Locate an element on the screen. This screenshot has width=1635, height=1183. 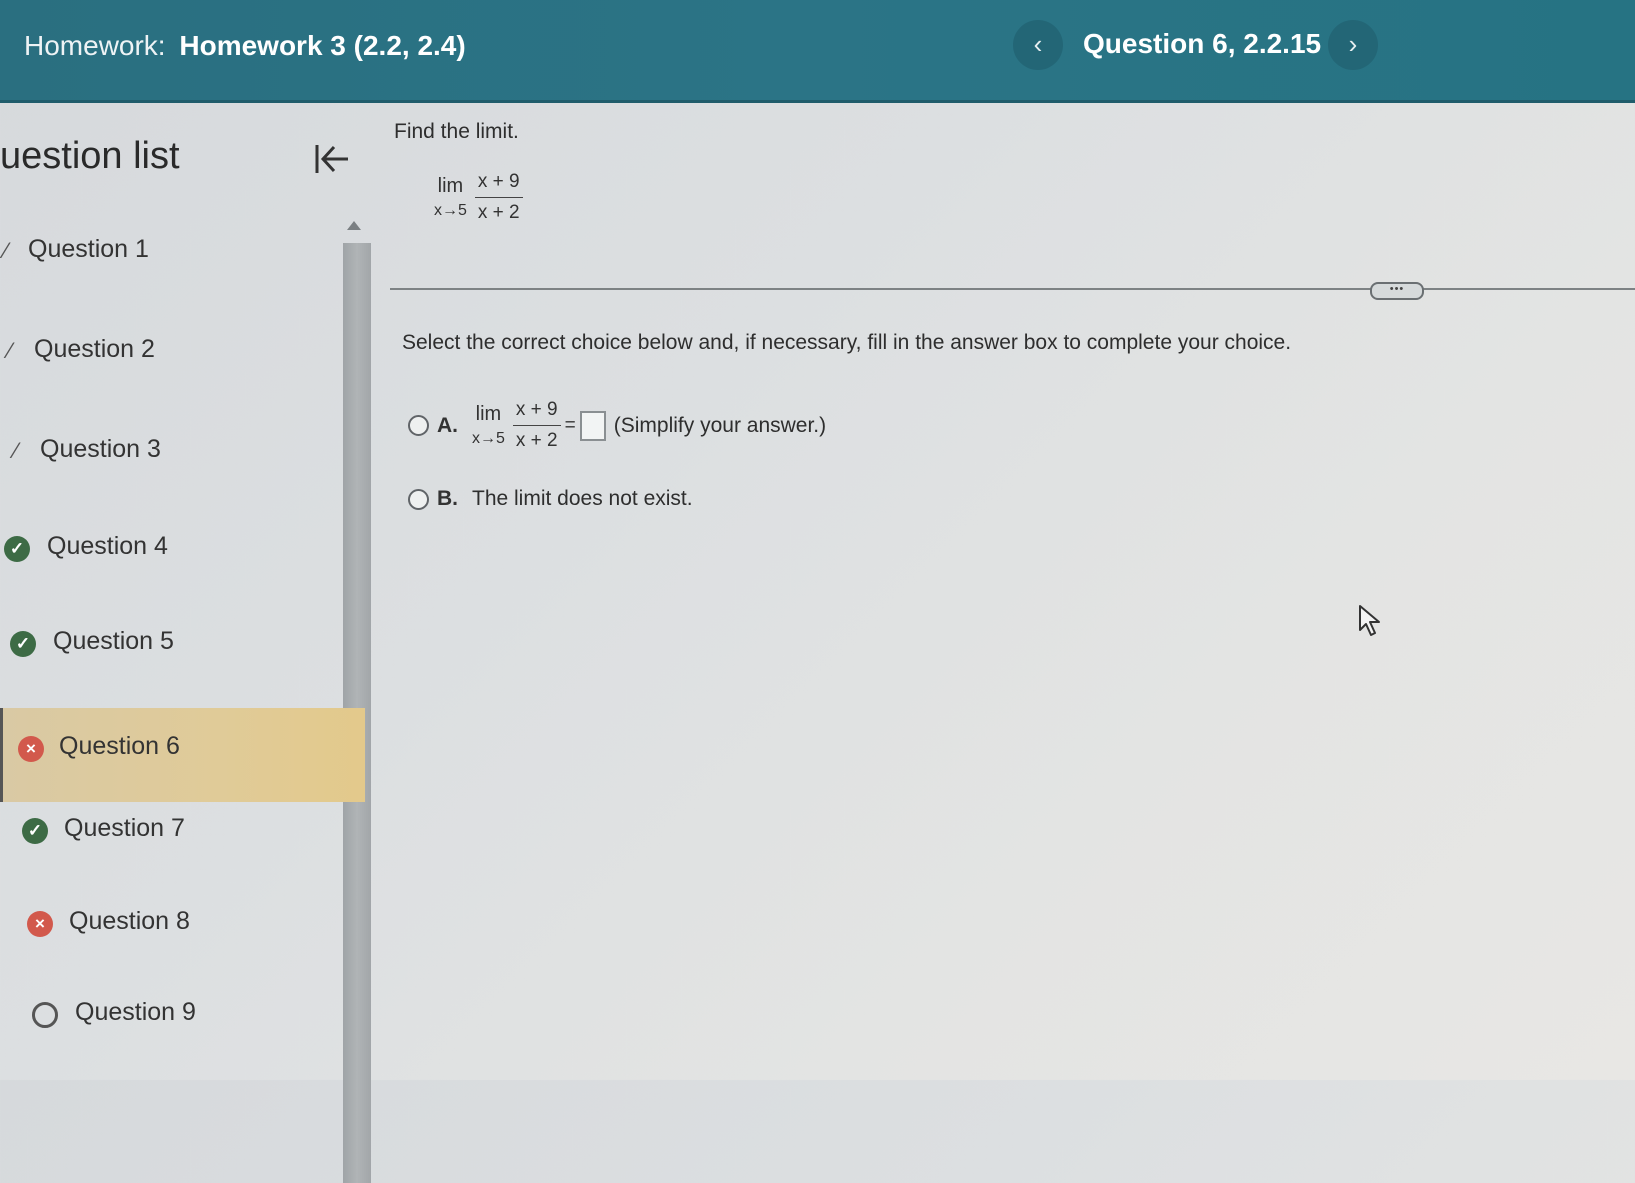
question-item-label: Question 9 is located at coordinates (135, 1012).